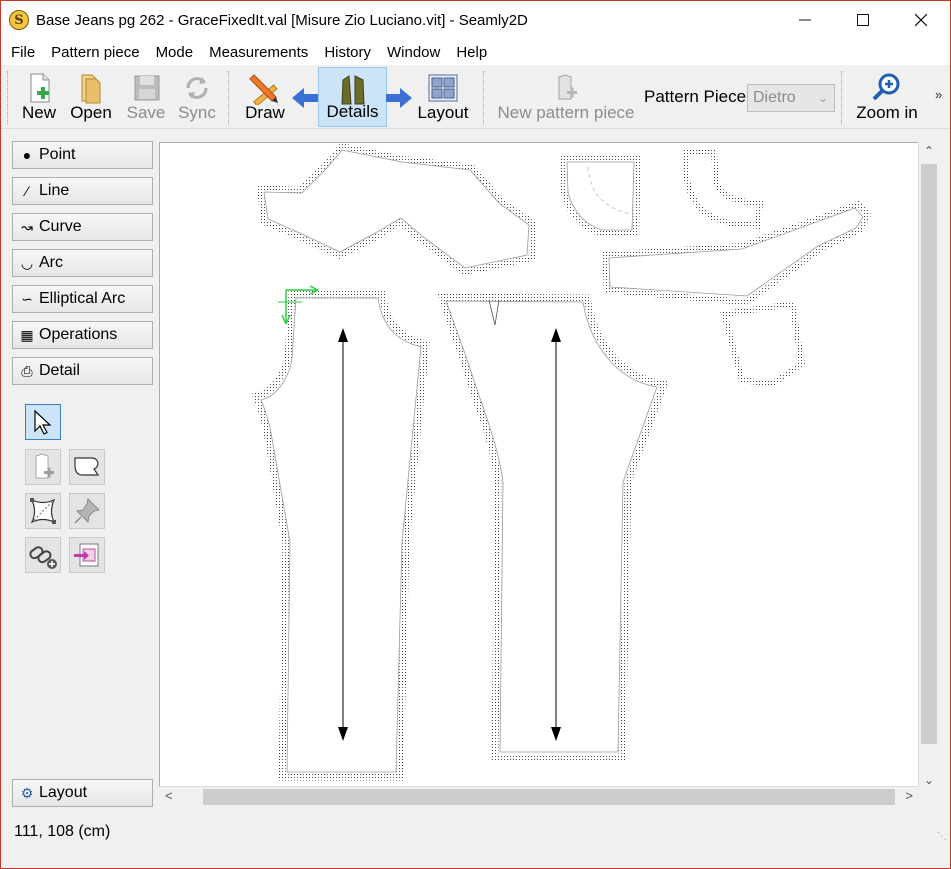 The image size is (951, 869). I want to click on zoom-in-button: Zoom in, so click(887, 97).